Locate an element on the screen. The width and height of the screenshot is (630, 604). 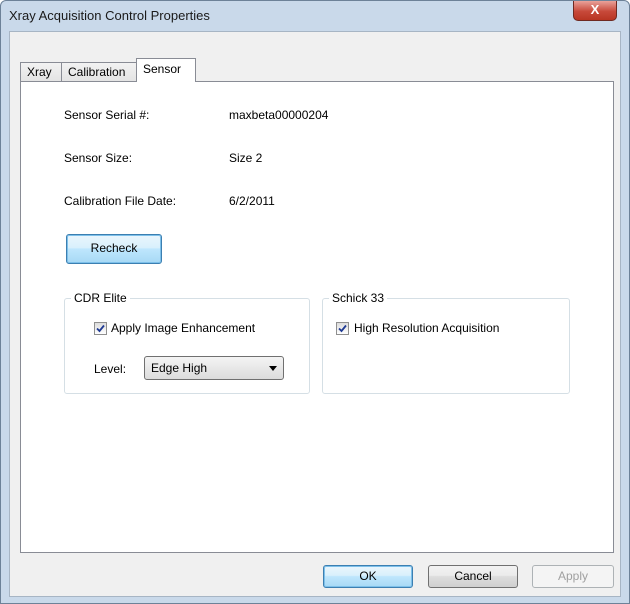
recheck-button: Recheck is located at coordinates (114, 249).